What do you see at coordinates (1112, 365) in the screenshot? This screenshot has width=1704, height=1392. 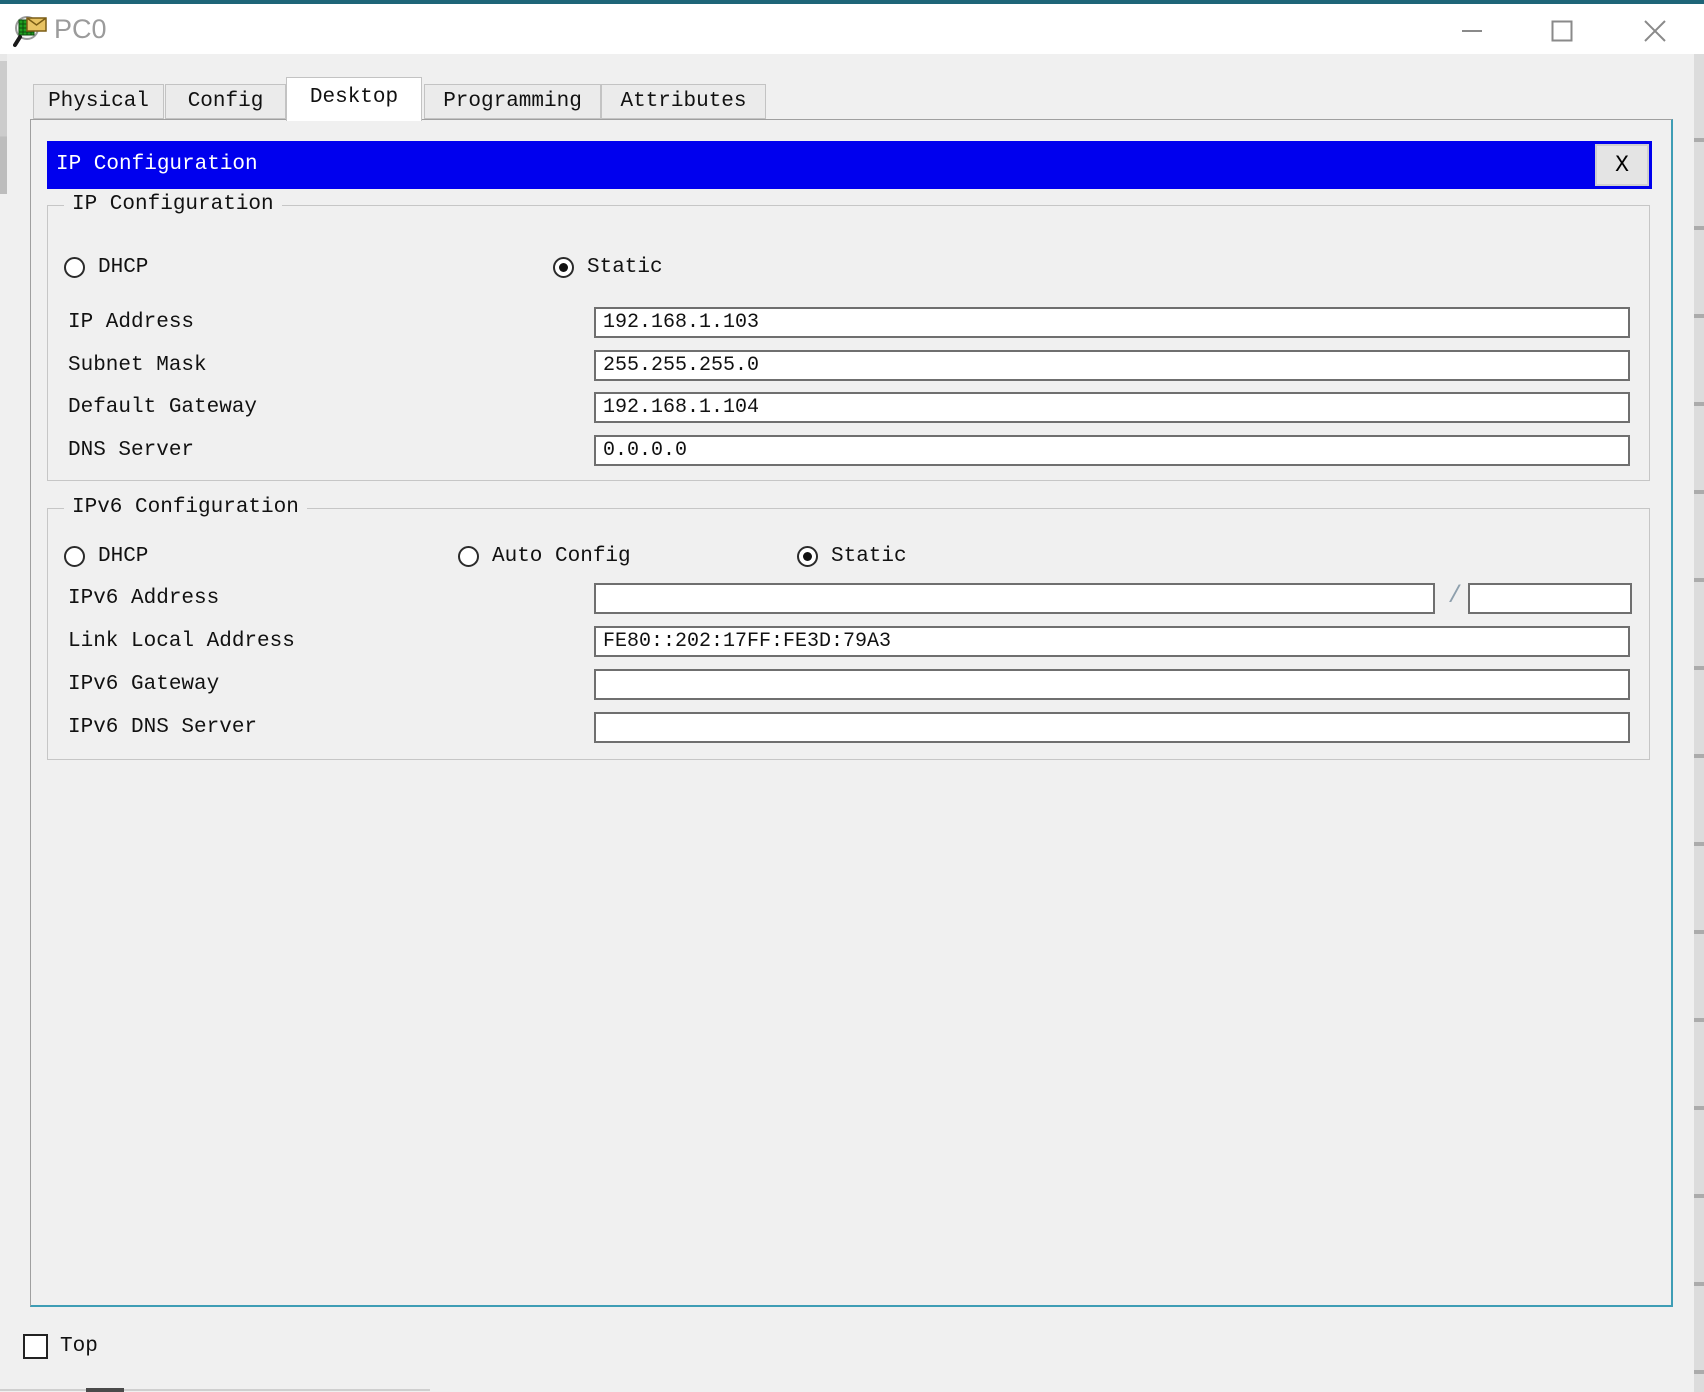 I see `subnet-mask-input` at bounding box center [1112, 365].